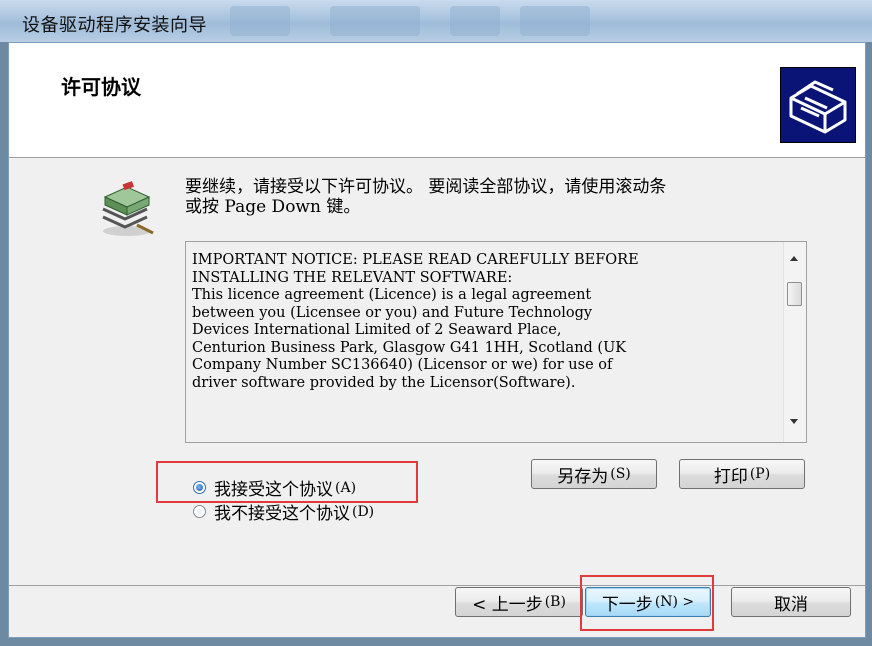 The image size is (872, 646). I want to click on next-highlight-box, so click(647, 603).